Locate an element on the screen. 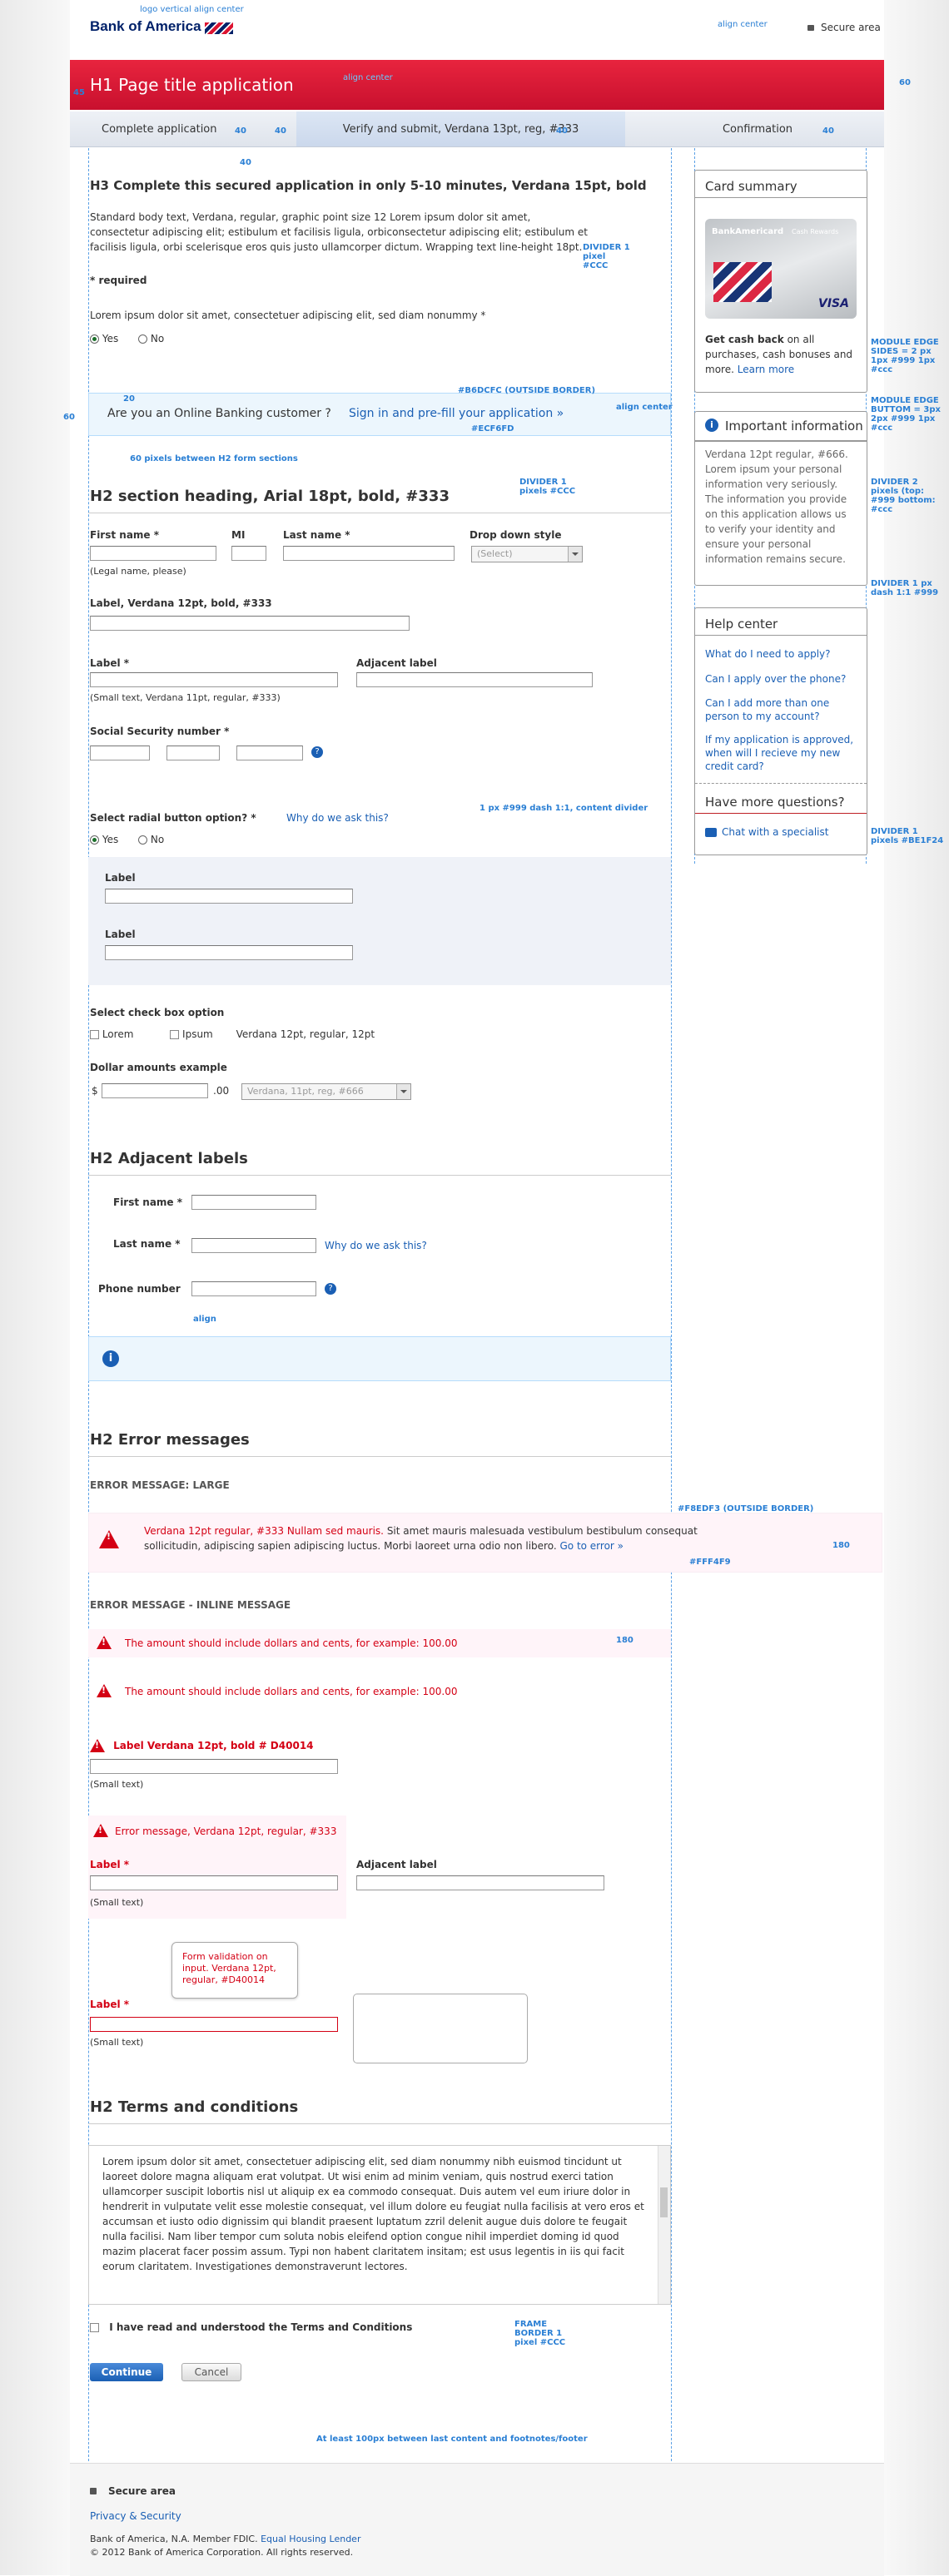 The width and height of the screenshot is (949, 2576). go-to-error-link: Go to error » is located at coordinates (591, 1546).